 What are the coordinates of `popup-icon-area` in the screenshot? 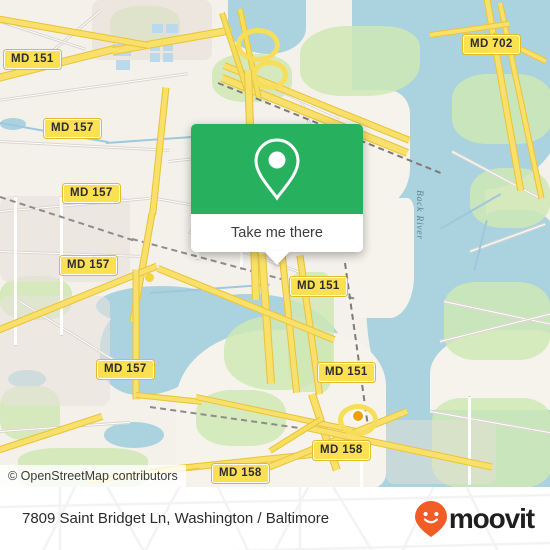 It's located at (277, 169).